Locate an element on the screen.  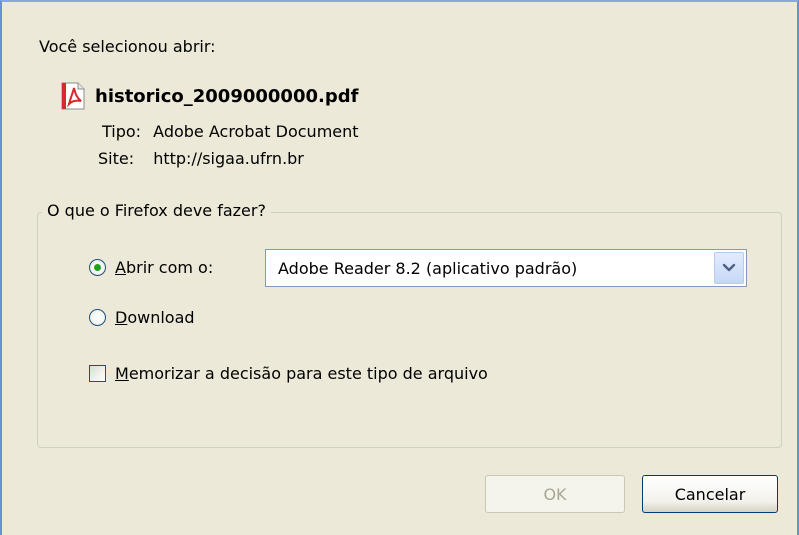
open-with-mnemonic: A is located at coordinates (120, 267).